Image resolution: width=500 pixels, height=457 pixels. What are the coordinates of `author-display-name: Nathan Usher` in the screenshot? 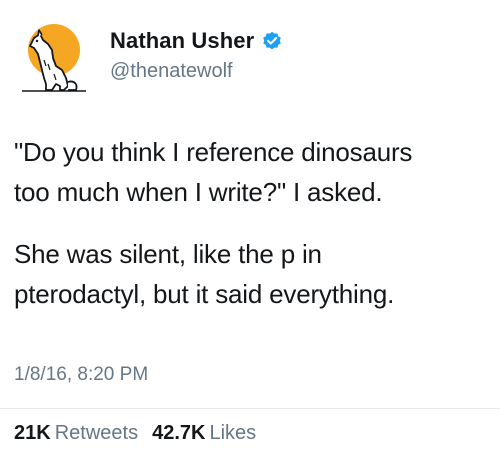 It's located at (182, 41).